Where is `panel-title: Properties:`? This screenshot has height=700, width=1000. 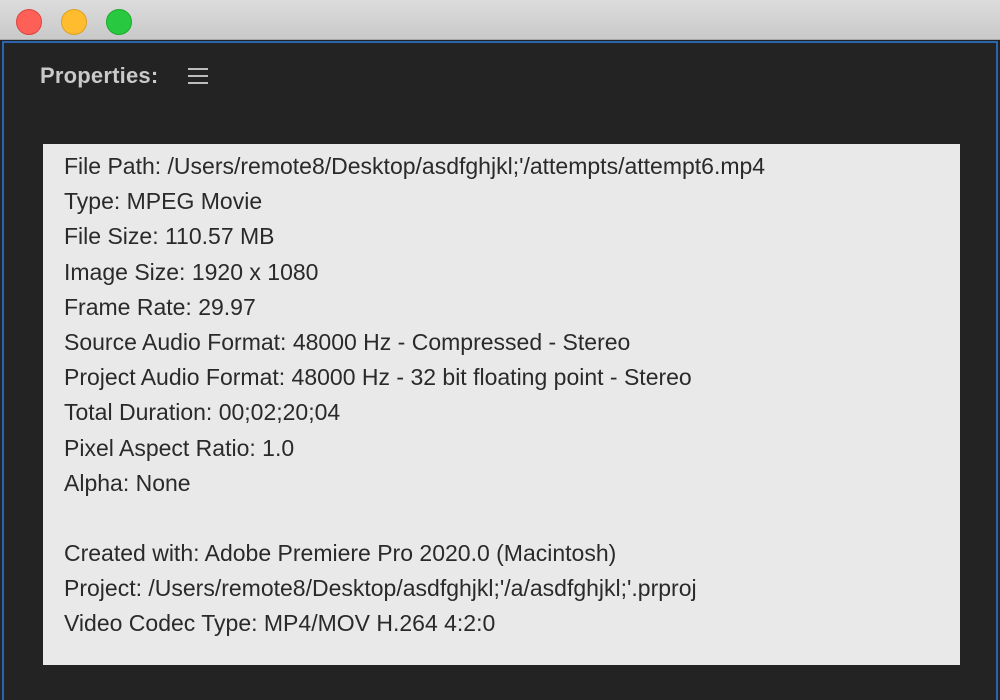 panel-title: Properties: is located at coordinates (99, 75).